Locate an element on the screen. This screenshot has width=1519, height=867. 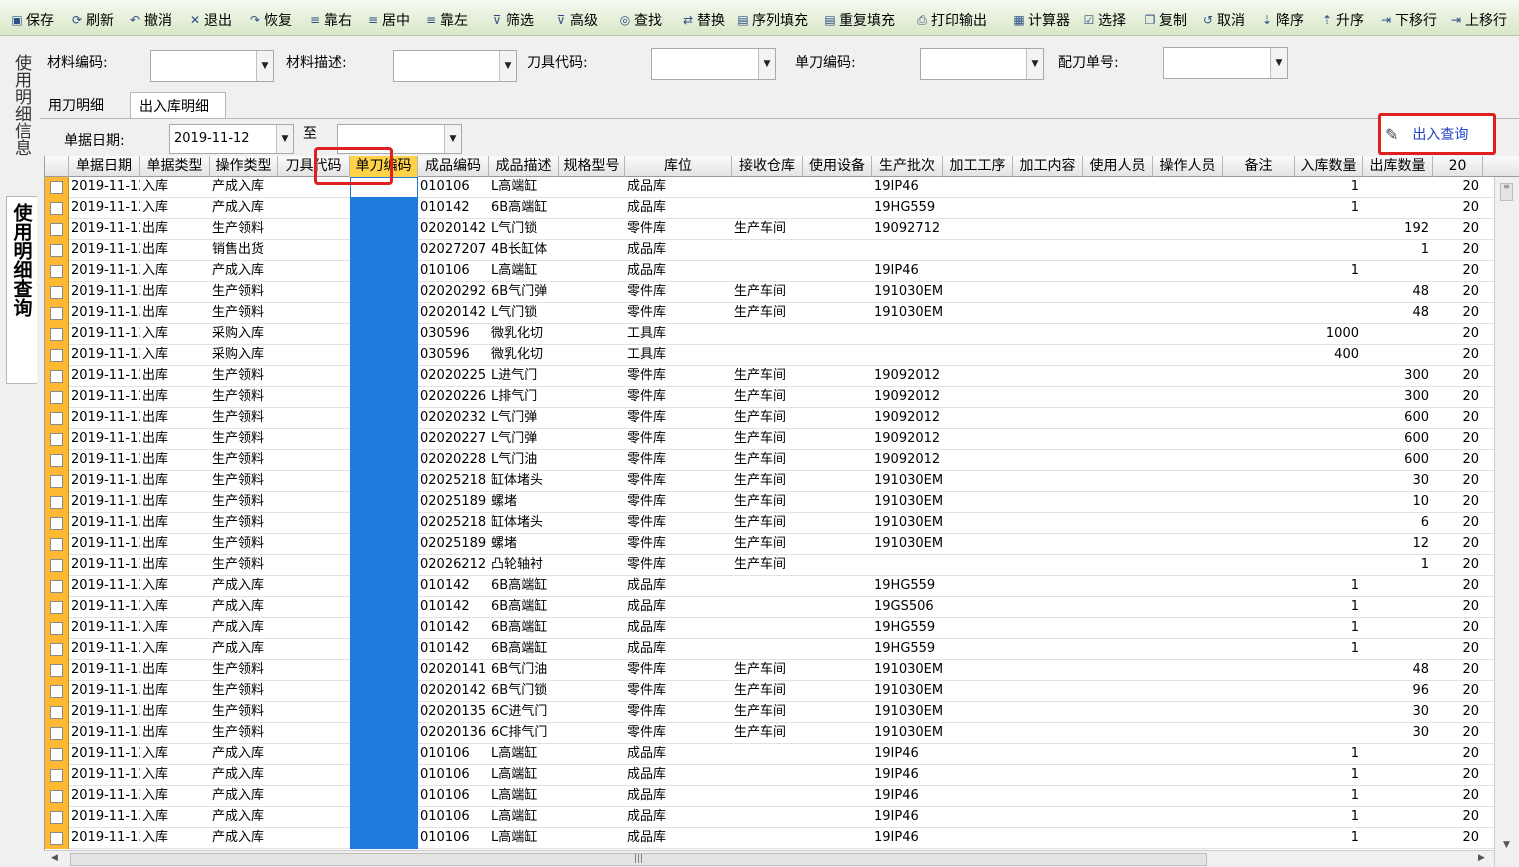
tool-code-combo: ▼ is located at coordinates (713, 64).